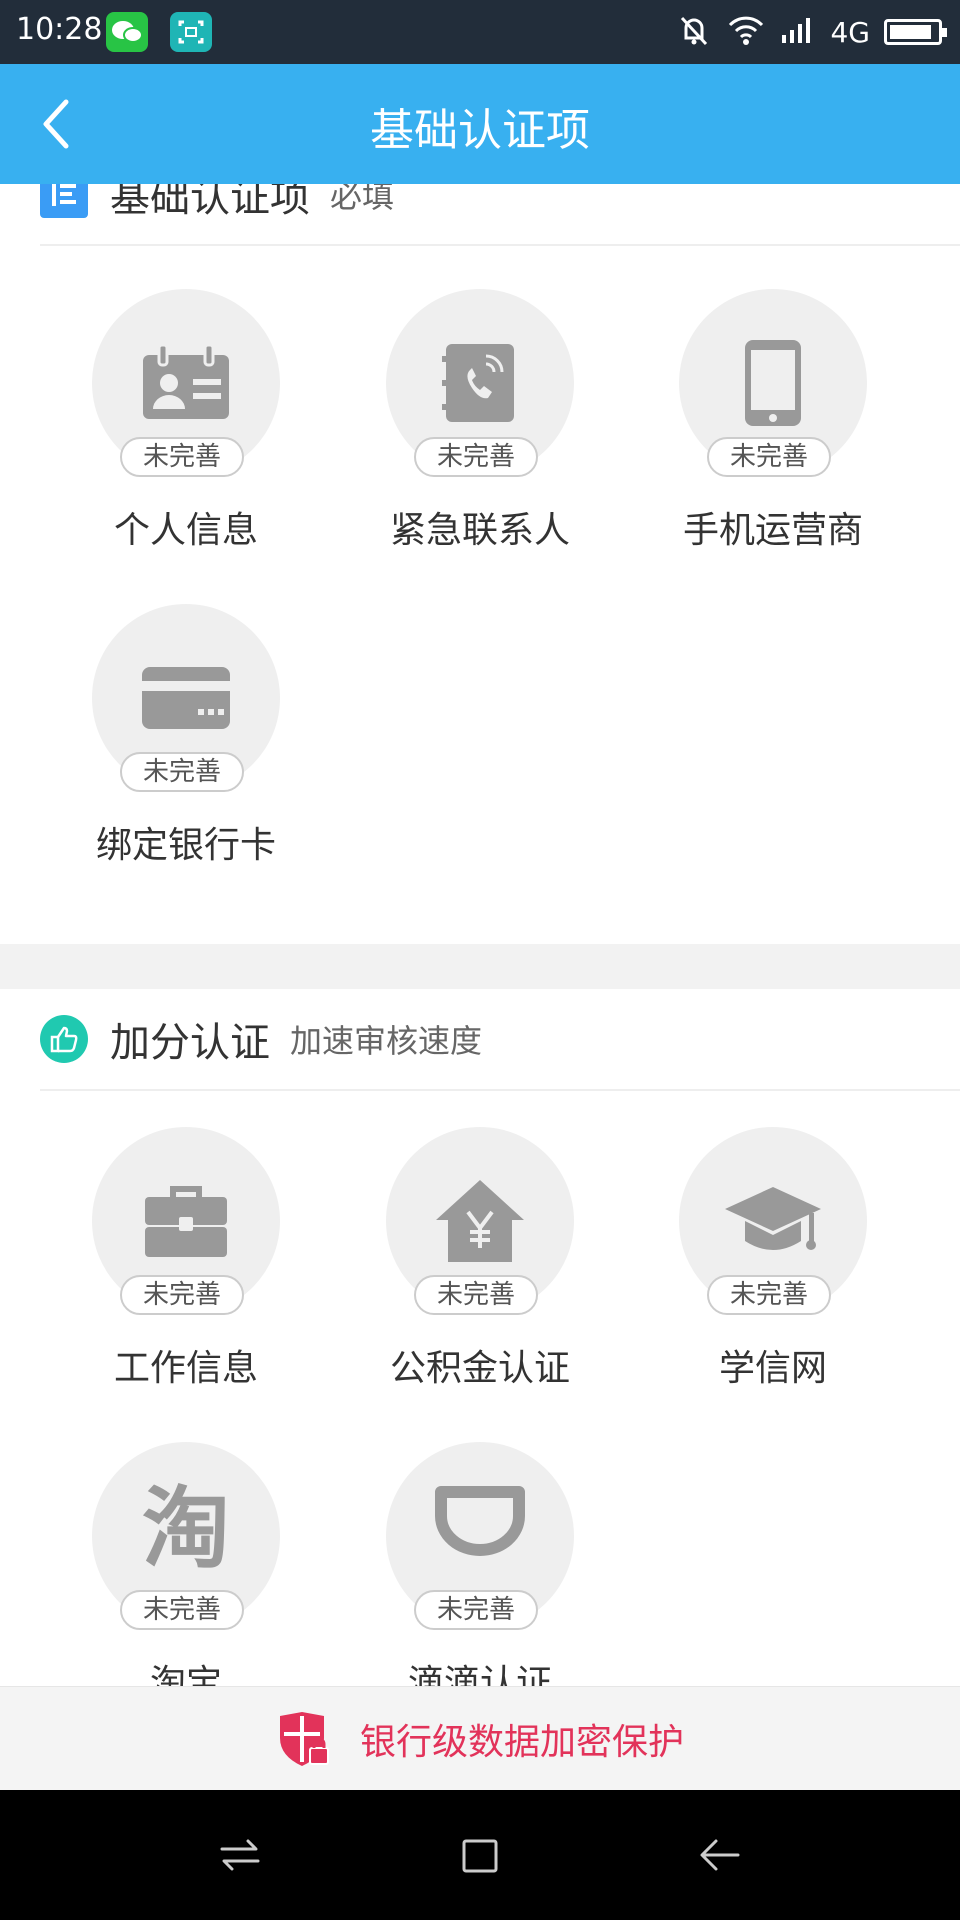  I want to click on item-label: 工作信息, so click(185, 1368).